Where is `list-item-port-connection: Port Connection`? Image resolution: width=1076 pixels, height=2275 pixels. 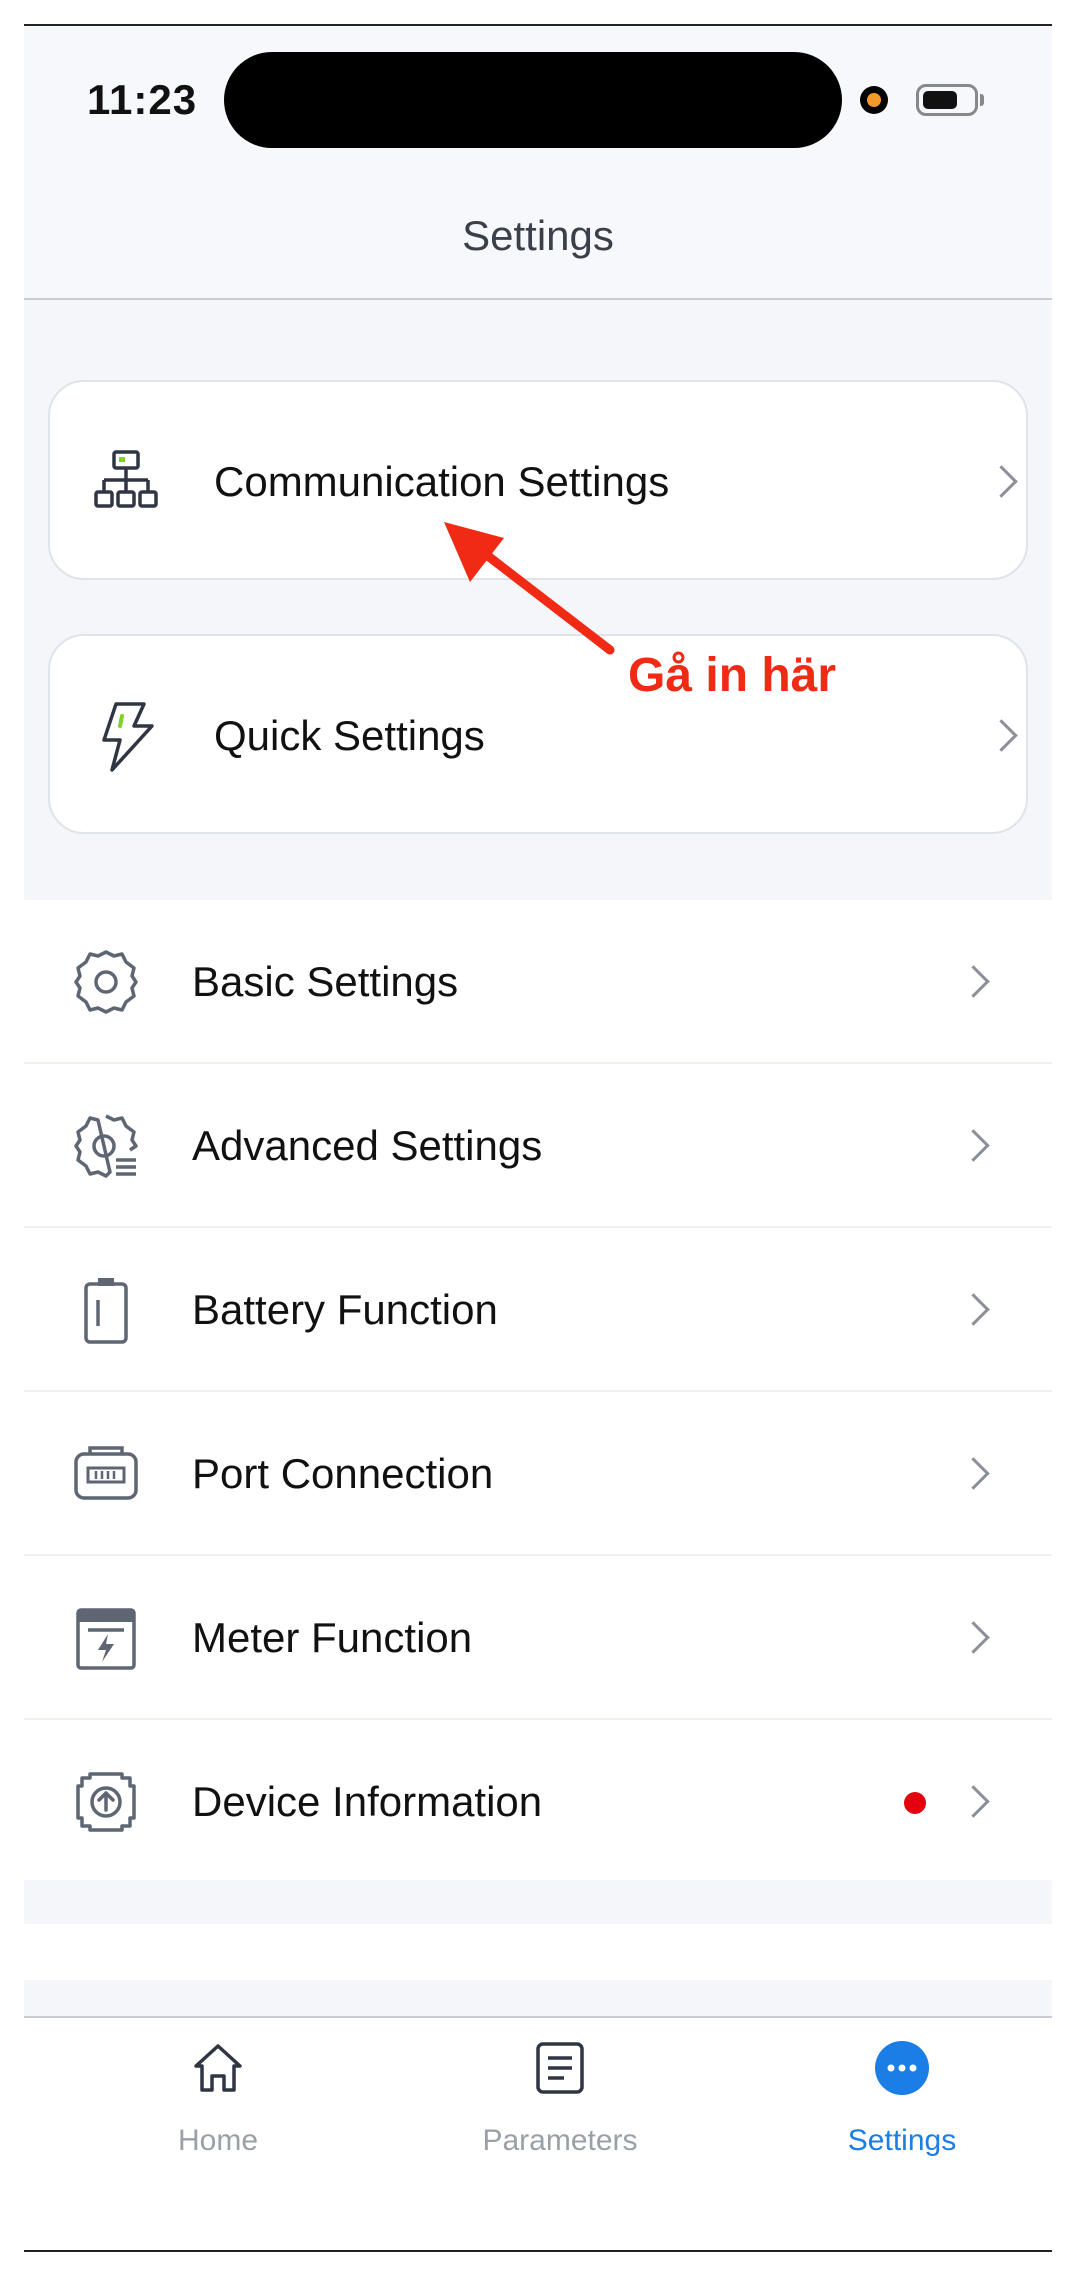
list-item-port-connection: Port Connection is located at coordinates (538, 1474).